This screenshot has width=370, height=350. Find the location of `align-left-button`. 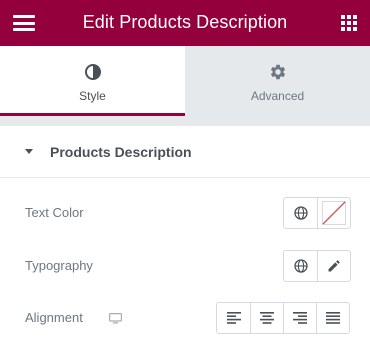

align-left-button is located at coordinates (233, 318).